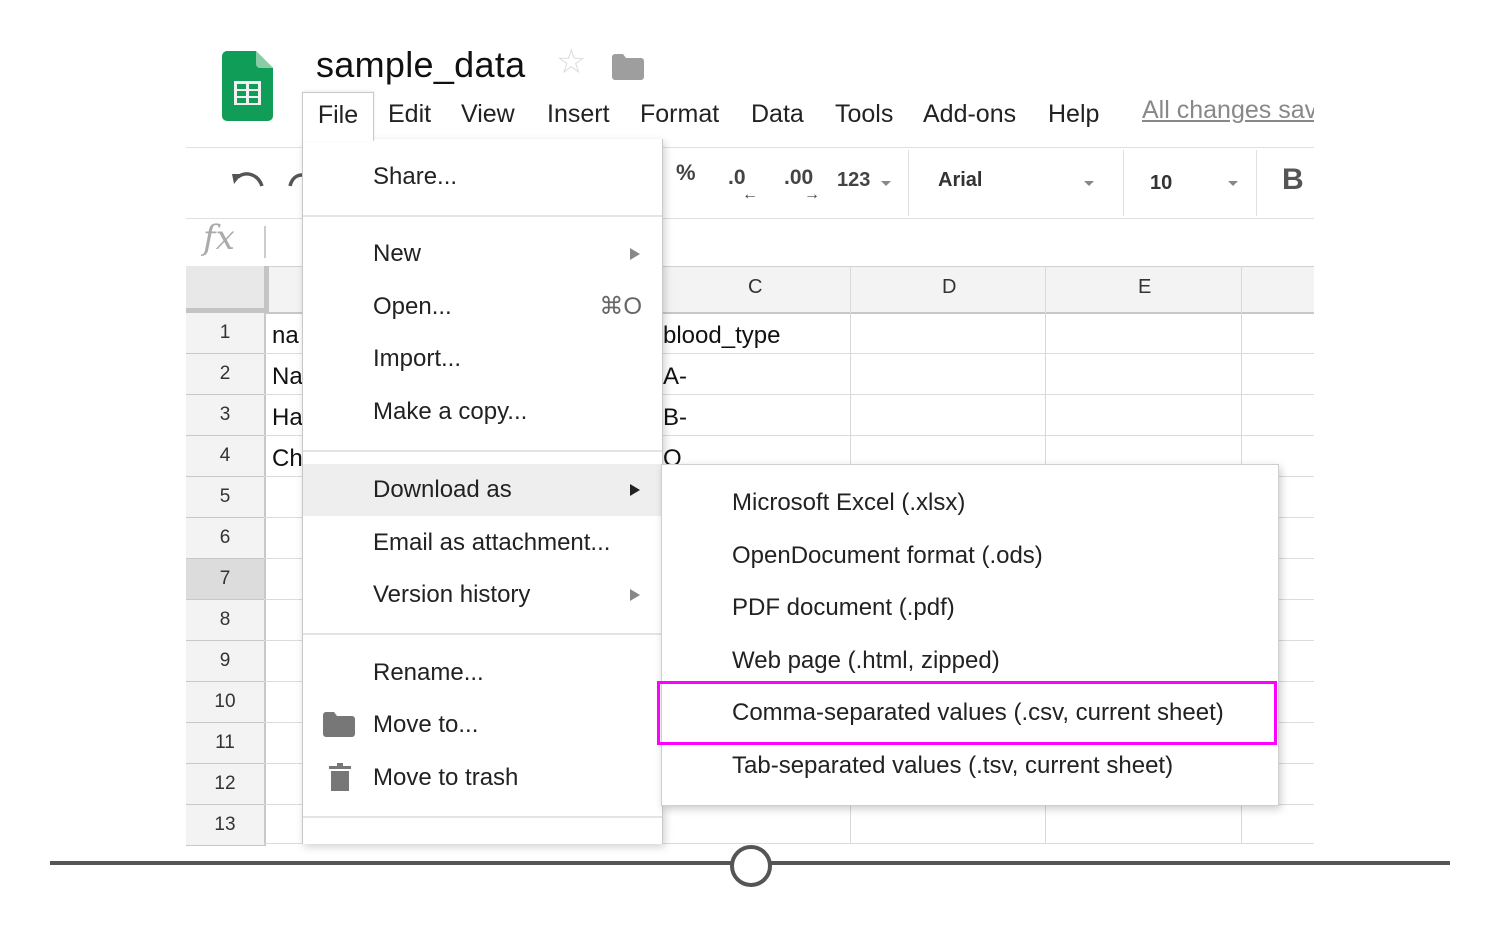 The image size is (1500, 938). Describe the element at coordinates (721, 336) in the screenshot. I see `cell-c1: blood_type` at that location.